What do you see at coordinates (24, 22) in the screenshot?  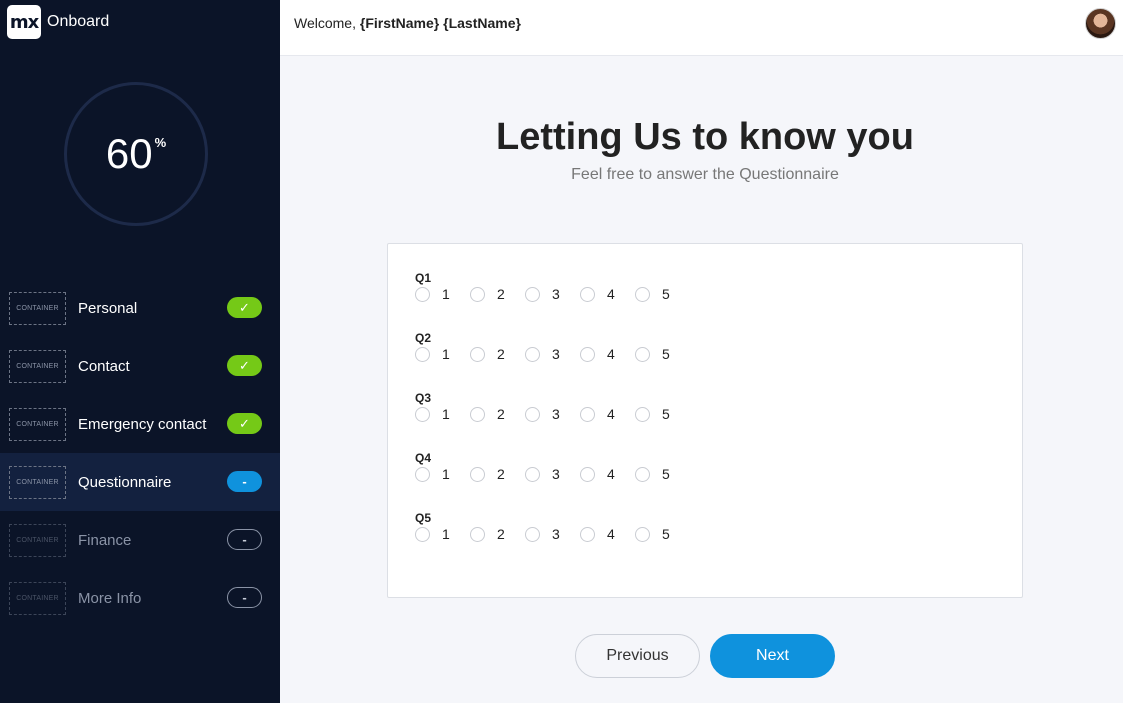 I see `mendix-logo: mx` at bounding box center [24, 22].